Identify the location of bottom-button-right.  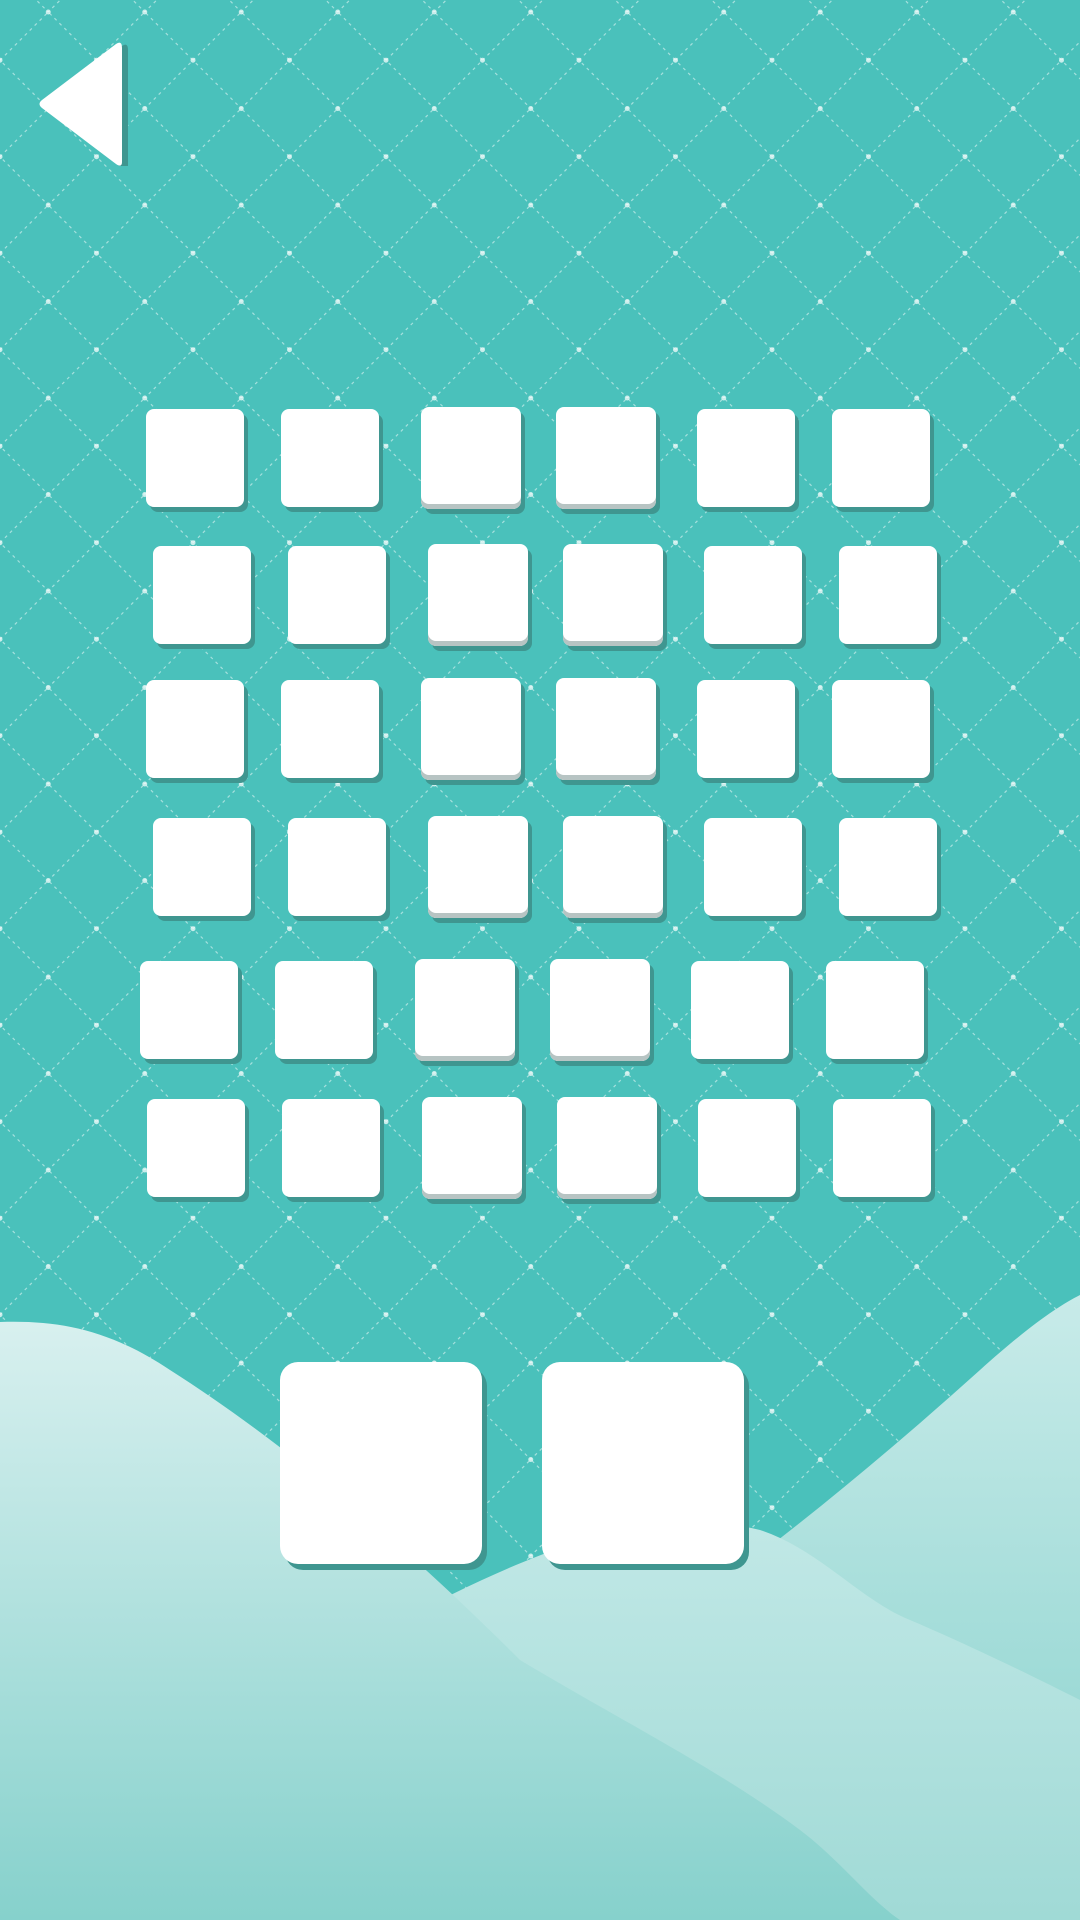
(643, 1463).